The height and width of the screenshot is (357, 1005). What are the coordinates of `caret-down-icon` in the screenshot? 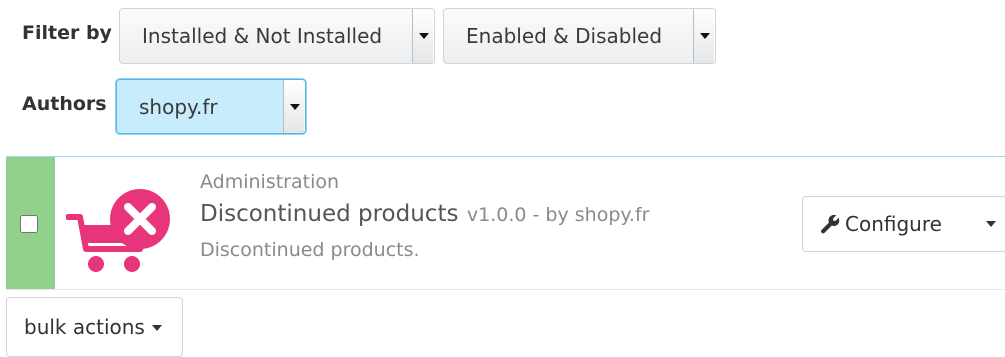 It's located at (156, 328).